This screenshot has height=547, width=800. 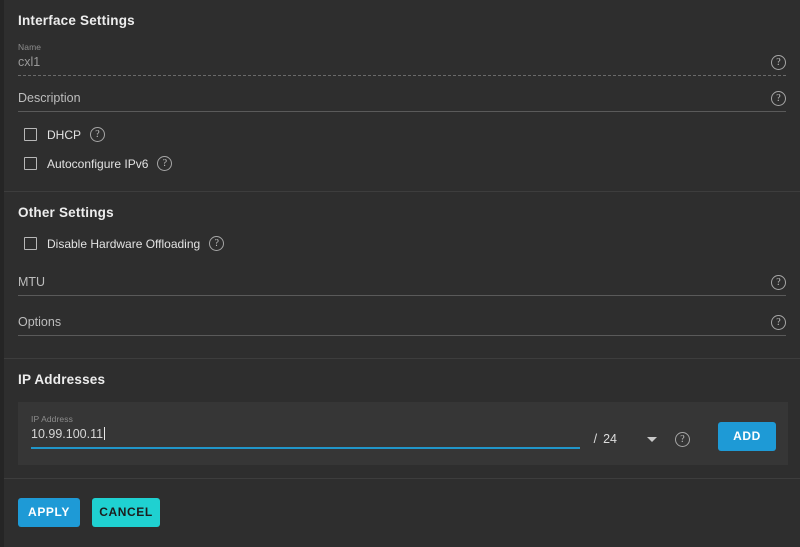 What do you see at coordinates (778, 282) in the screenshot?
I see `help-icon-mtu: ?` at bounding box center [778, 282].